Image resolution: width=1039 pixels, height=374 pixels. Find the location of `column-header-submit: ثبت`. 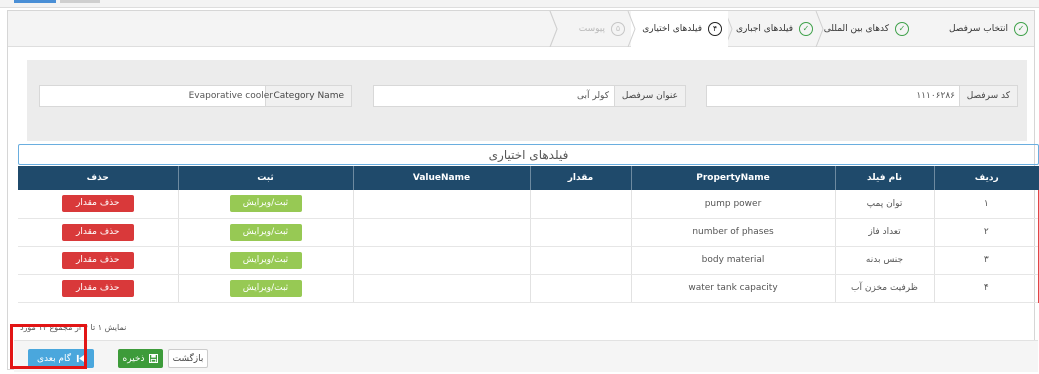

column-header-submit: ثبت is located at coordinates (265, 178).